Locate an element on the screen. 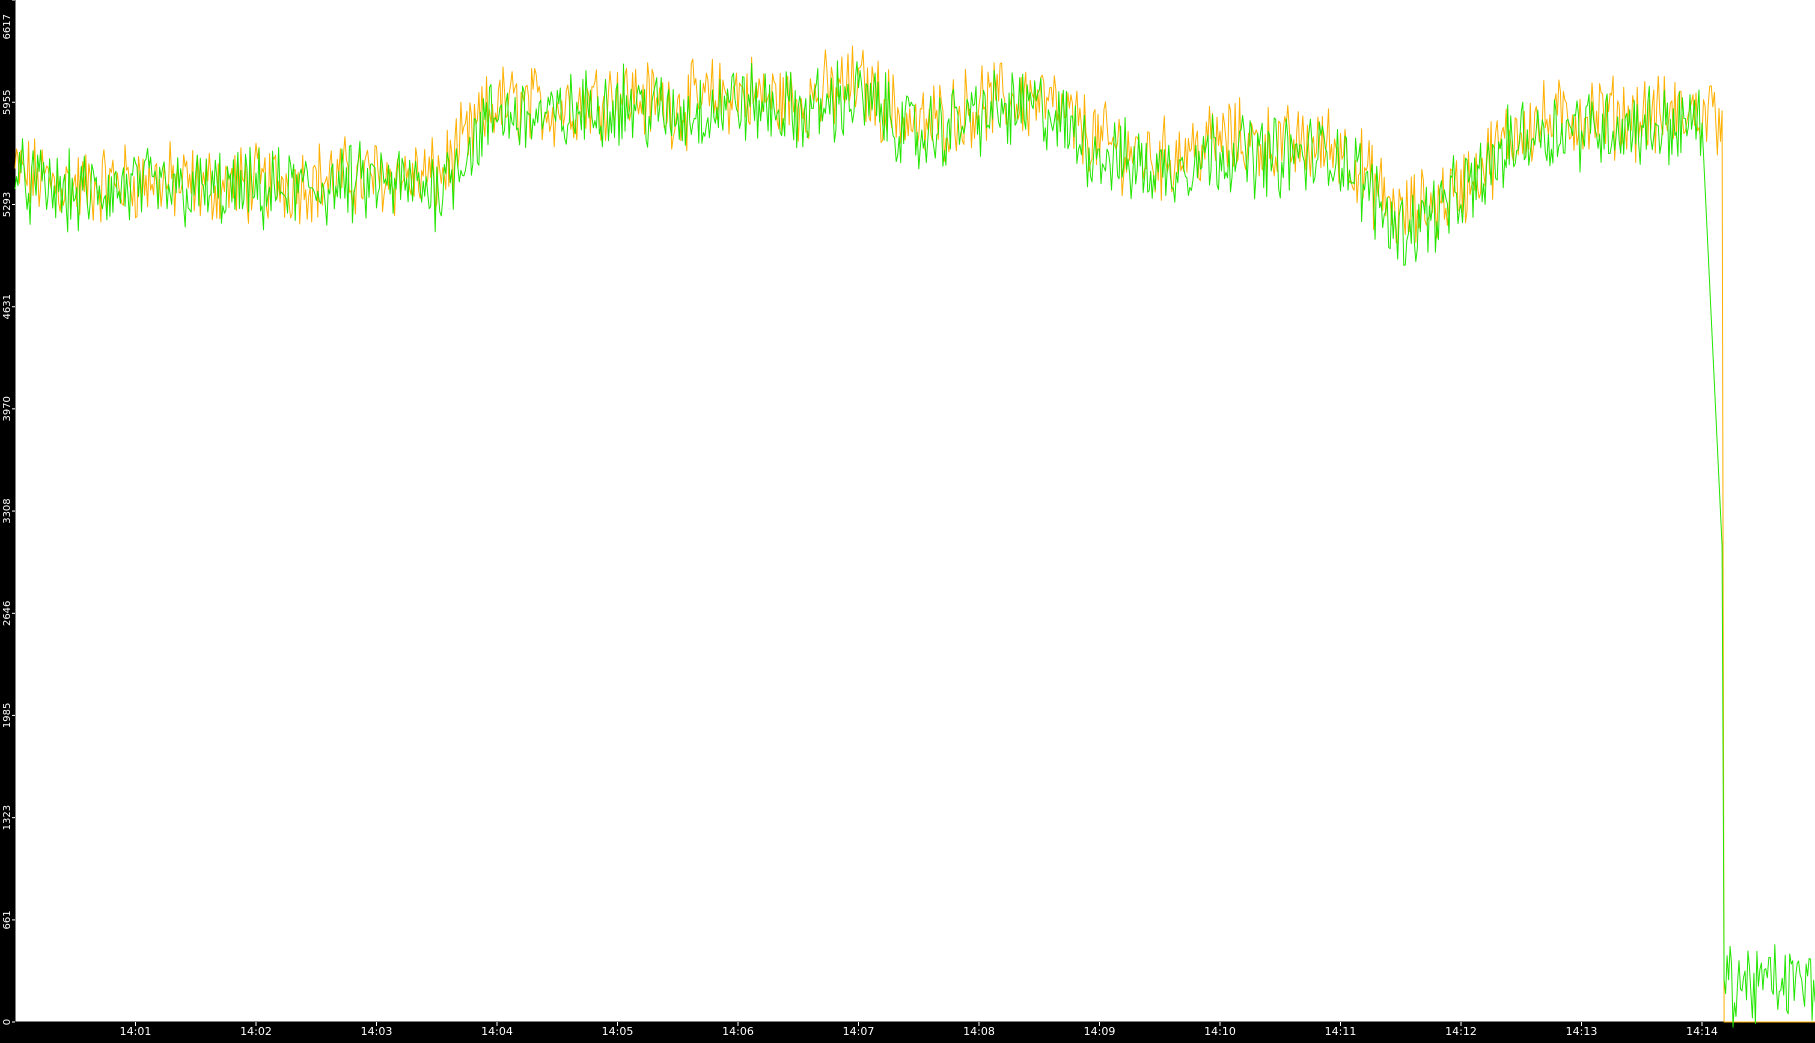  x-tick-label: 14:14 is located at coordinates (1702, 1031).